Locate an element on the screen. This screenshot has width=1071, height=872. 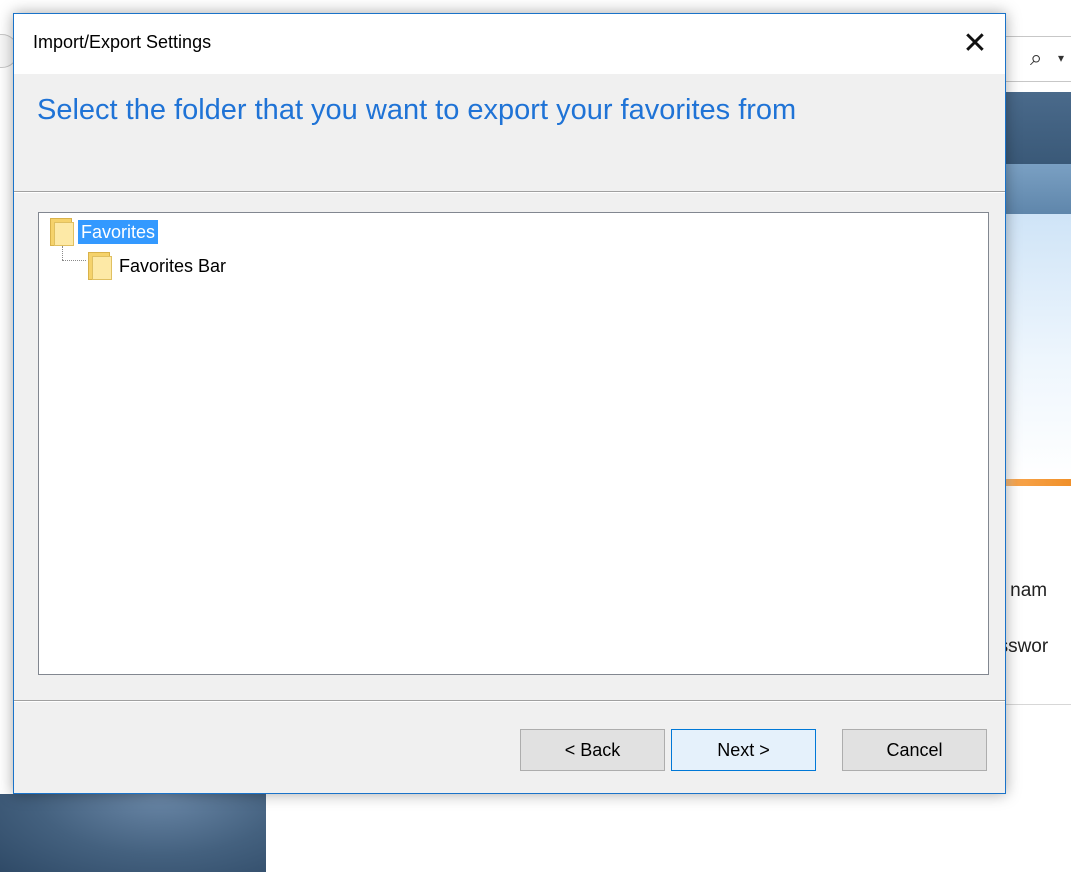
page-footer-image is located at coordinates (133, 833).